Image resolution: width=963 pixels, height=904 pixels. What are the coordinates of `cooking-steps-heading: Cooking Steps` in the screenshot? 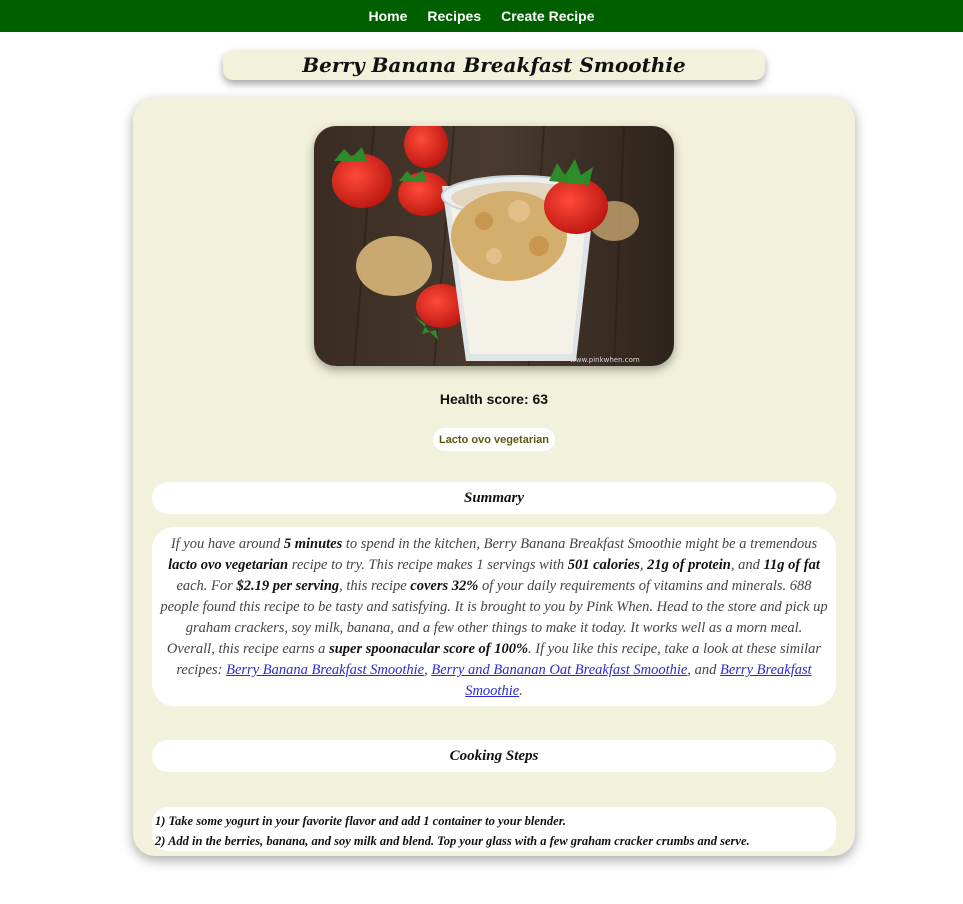 It's located at (494, 756).